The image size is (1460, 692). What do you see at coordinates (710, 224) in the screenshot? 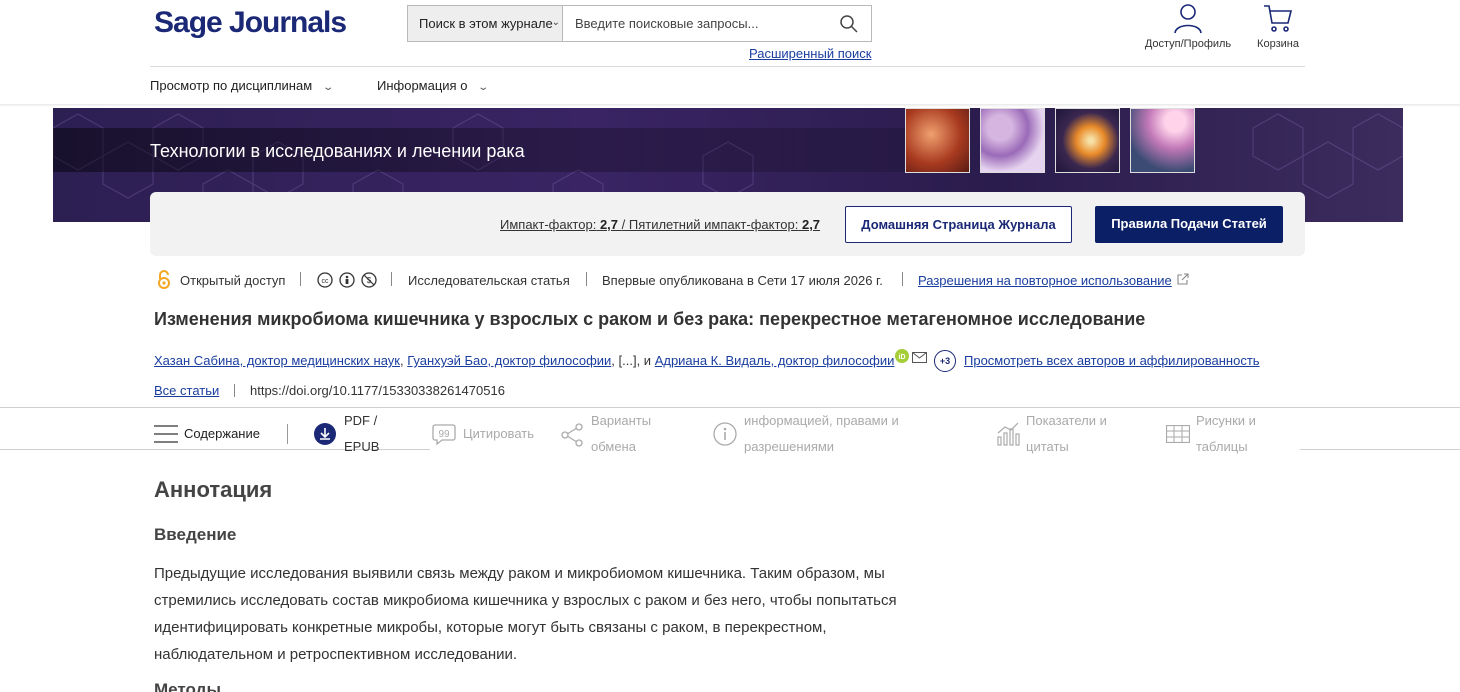
I see `five-year-label: / Пятилетний импакт-фактор:` at bounding box center [710, 224].